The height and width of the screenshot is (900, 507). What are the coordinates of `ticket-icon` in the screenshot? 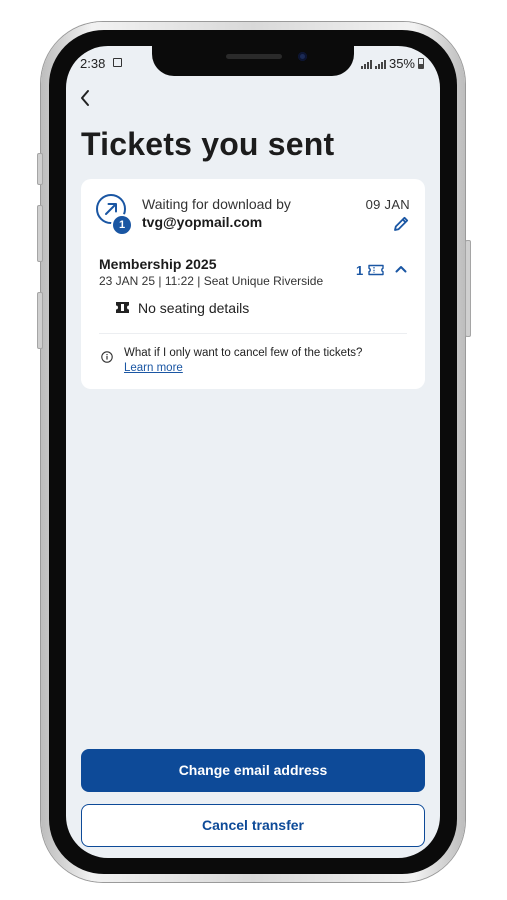 It's located at (376, 270).